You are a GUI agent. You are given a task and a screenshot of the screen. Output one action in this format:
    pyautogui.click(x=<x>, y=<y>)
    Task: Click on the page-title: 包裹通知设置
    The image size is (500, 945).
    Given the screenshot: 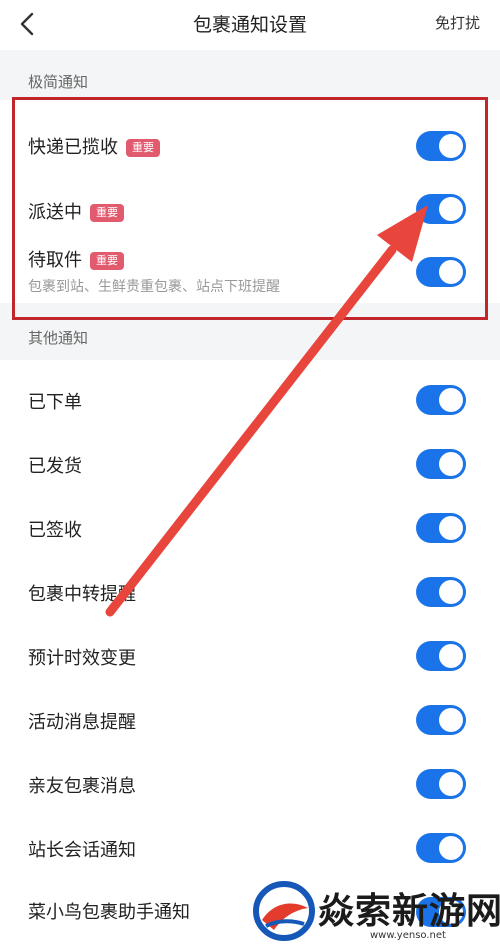 What is the action you would take?
    pyautogui.click(x=249, y=25)
    